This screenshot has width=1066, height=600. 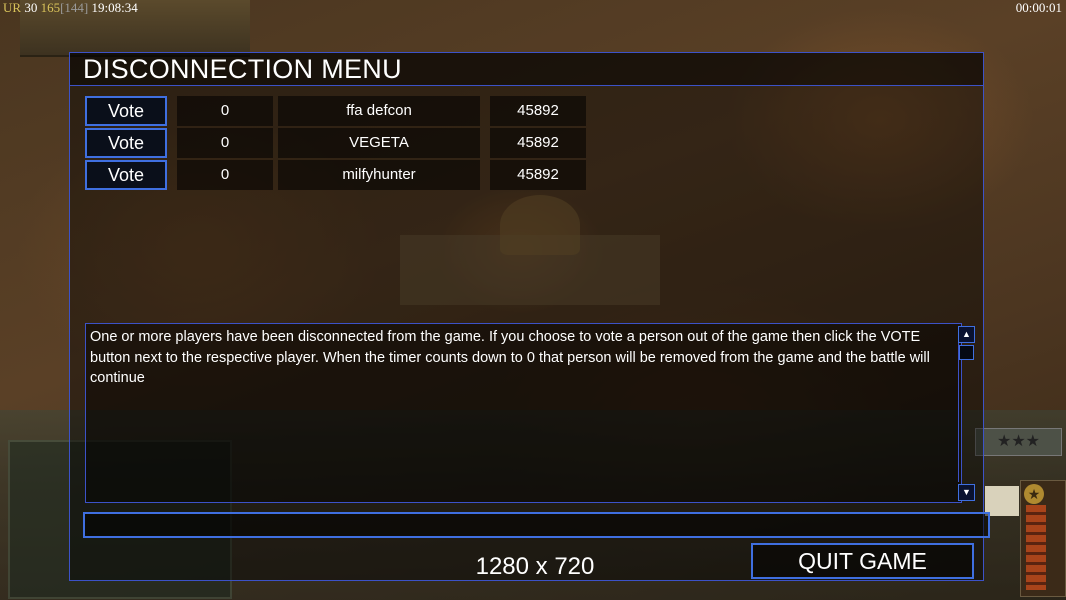 What do you see at coordinates (966, 334) in the screenshot?
I see `scroll-up-icon: ▲` at bounding box center [966, 334].